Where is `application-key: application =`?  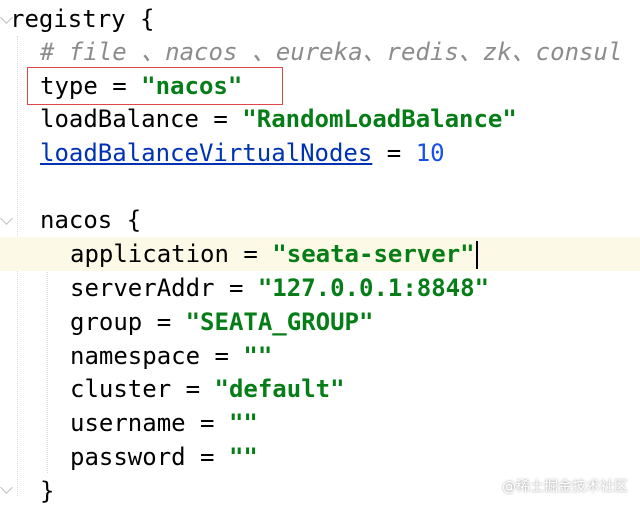 application-key: application = is located at coordinates (171, 254).